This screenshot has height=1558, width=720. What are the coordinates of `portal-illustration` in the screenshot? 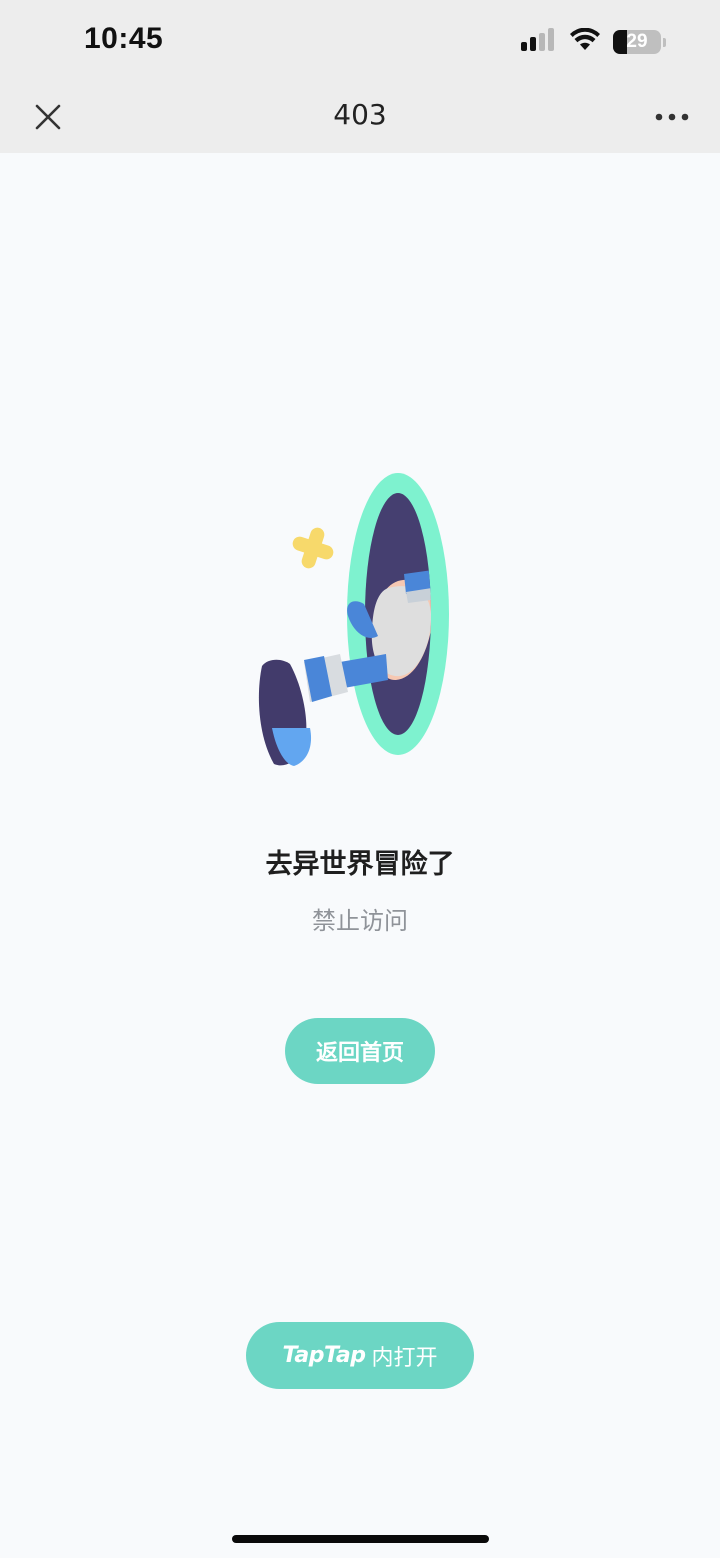 It's located at (353, 618).